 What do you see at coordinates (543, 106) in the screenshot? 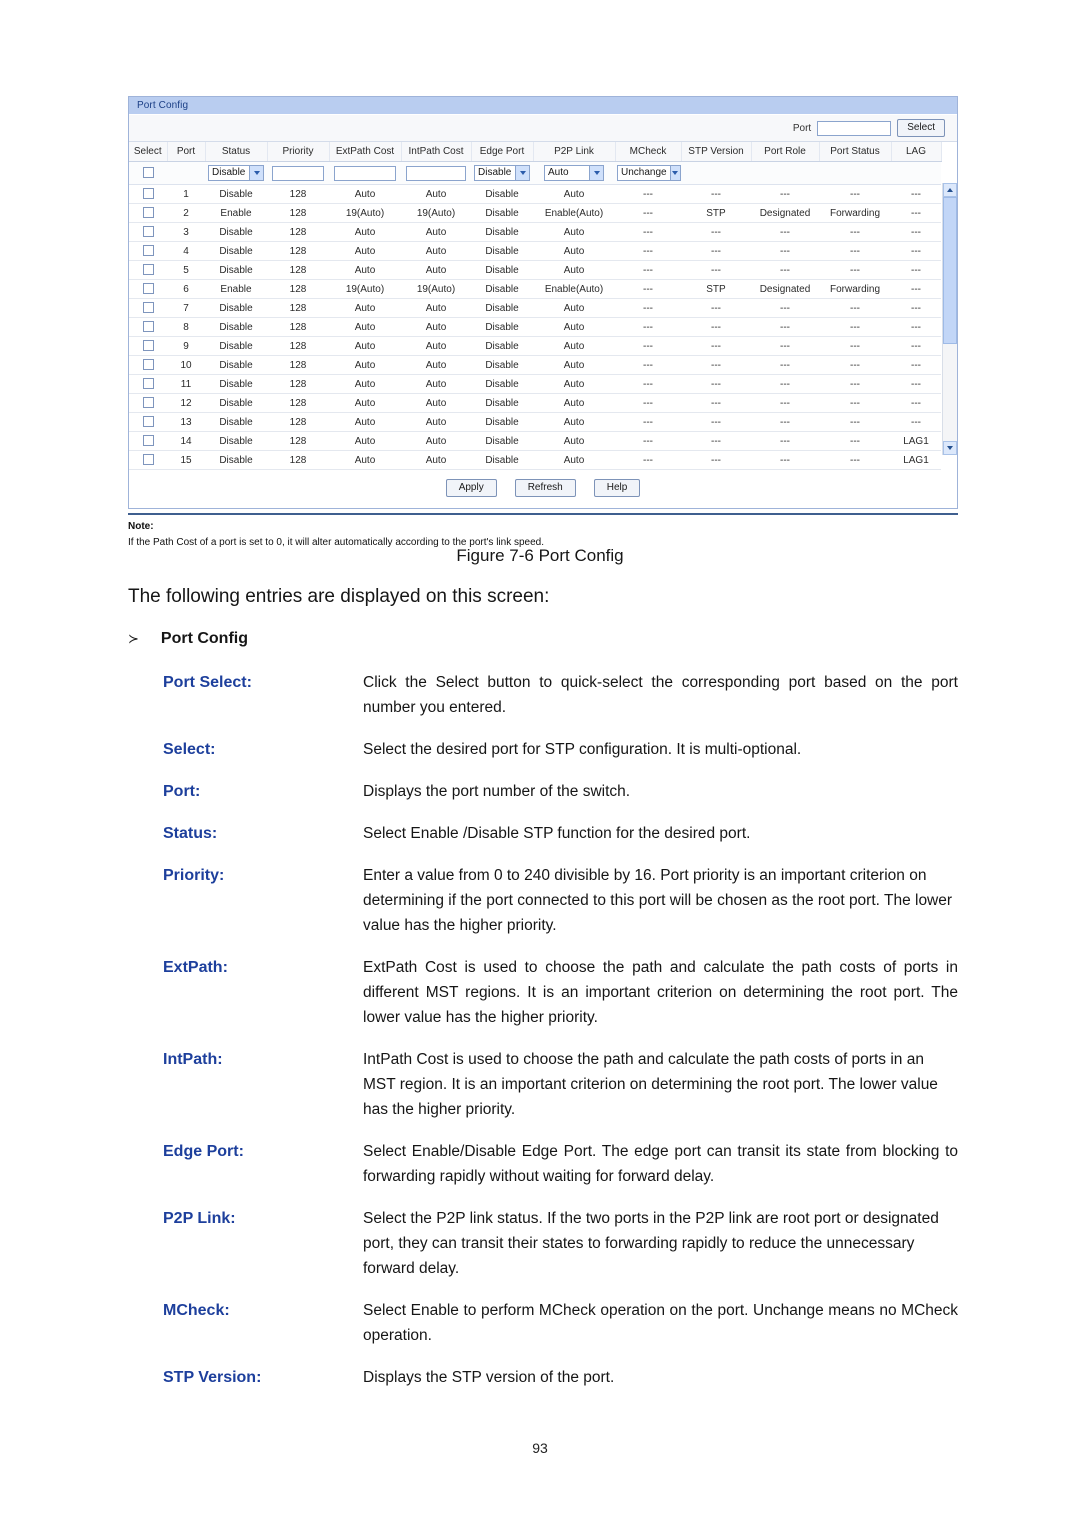
I see `panel-title: Port Config` at bounding box center [543, 106].